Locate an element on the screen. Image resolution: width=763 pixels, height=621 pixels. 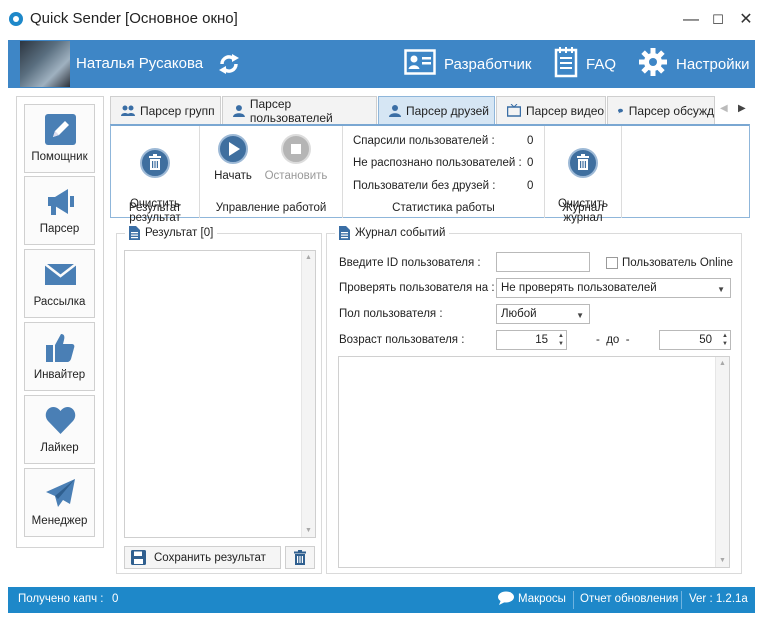
sidebar-item-assistant: Помощник is located at coordinates (59, 138).